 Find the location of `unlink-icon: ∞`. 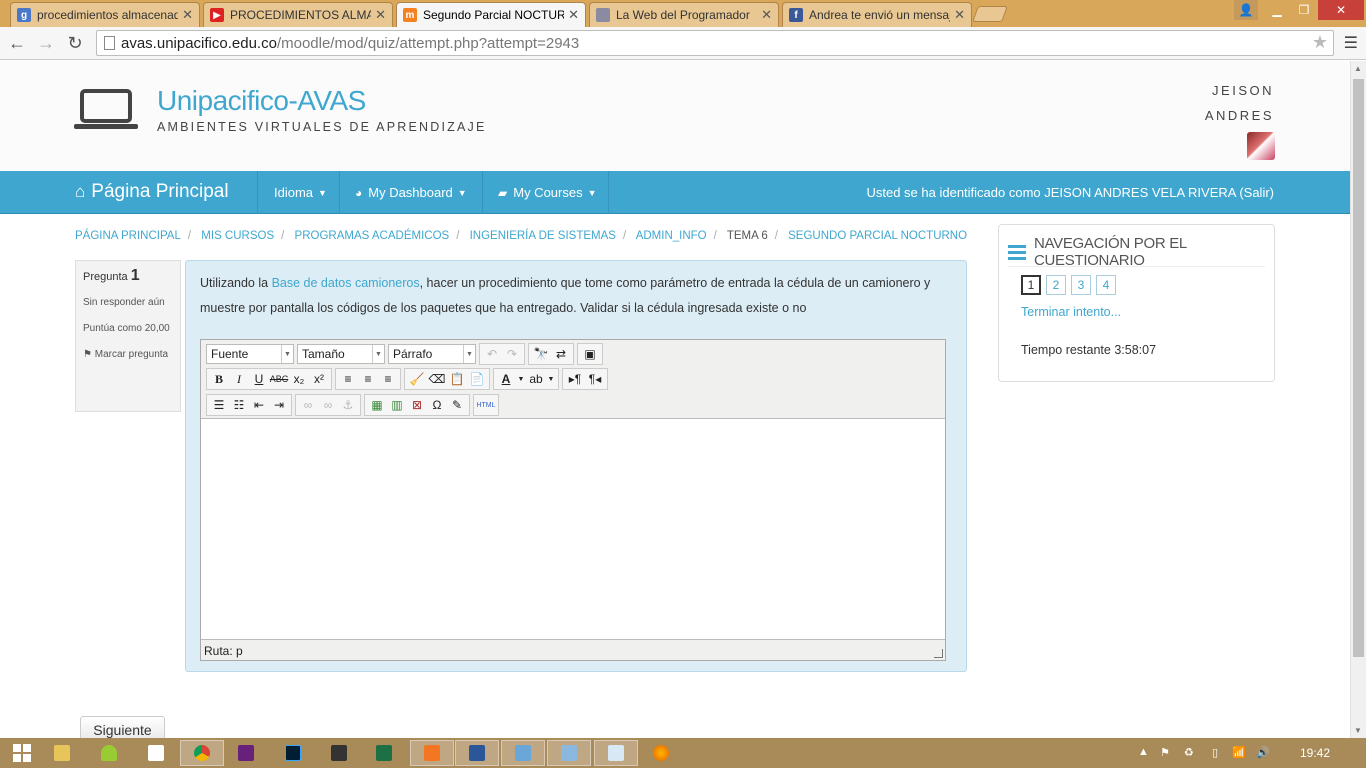

unlink-icon: ∞ is located at coordinates (328, 405).